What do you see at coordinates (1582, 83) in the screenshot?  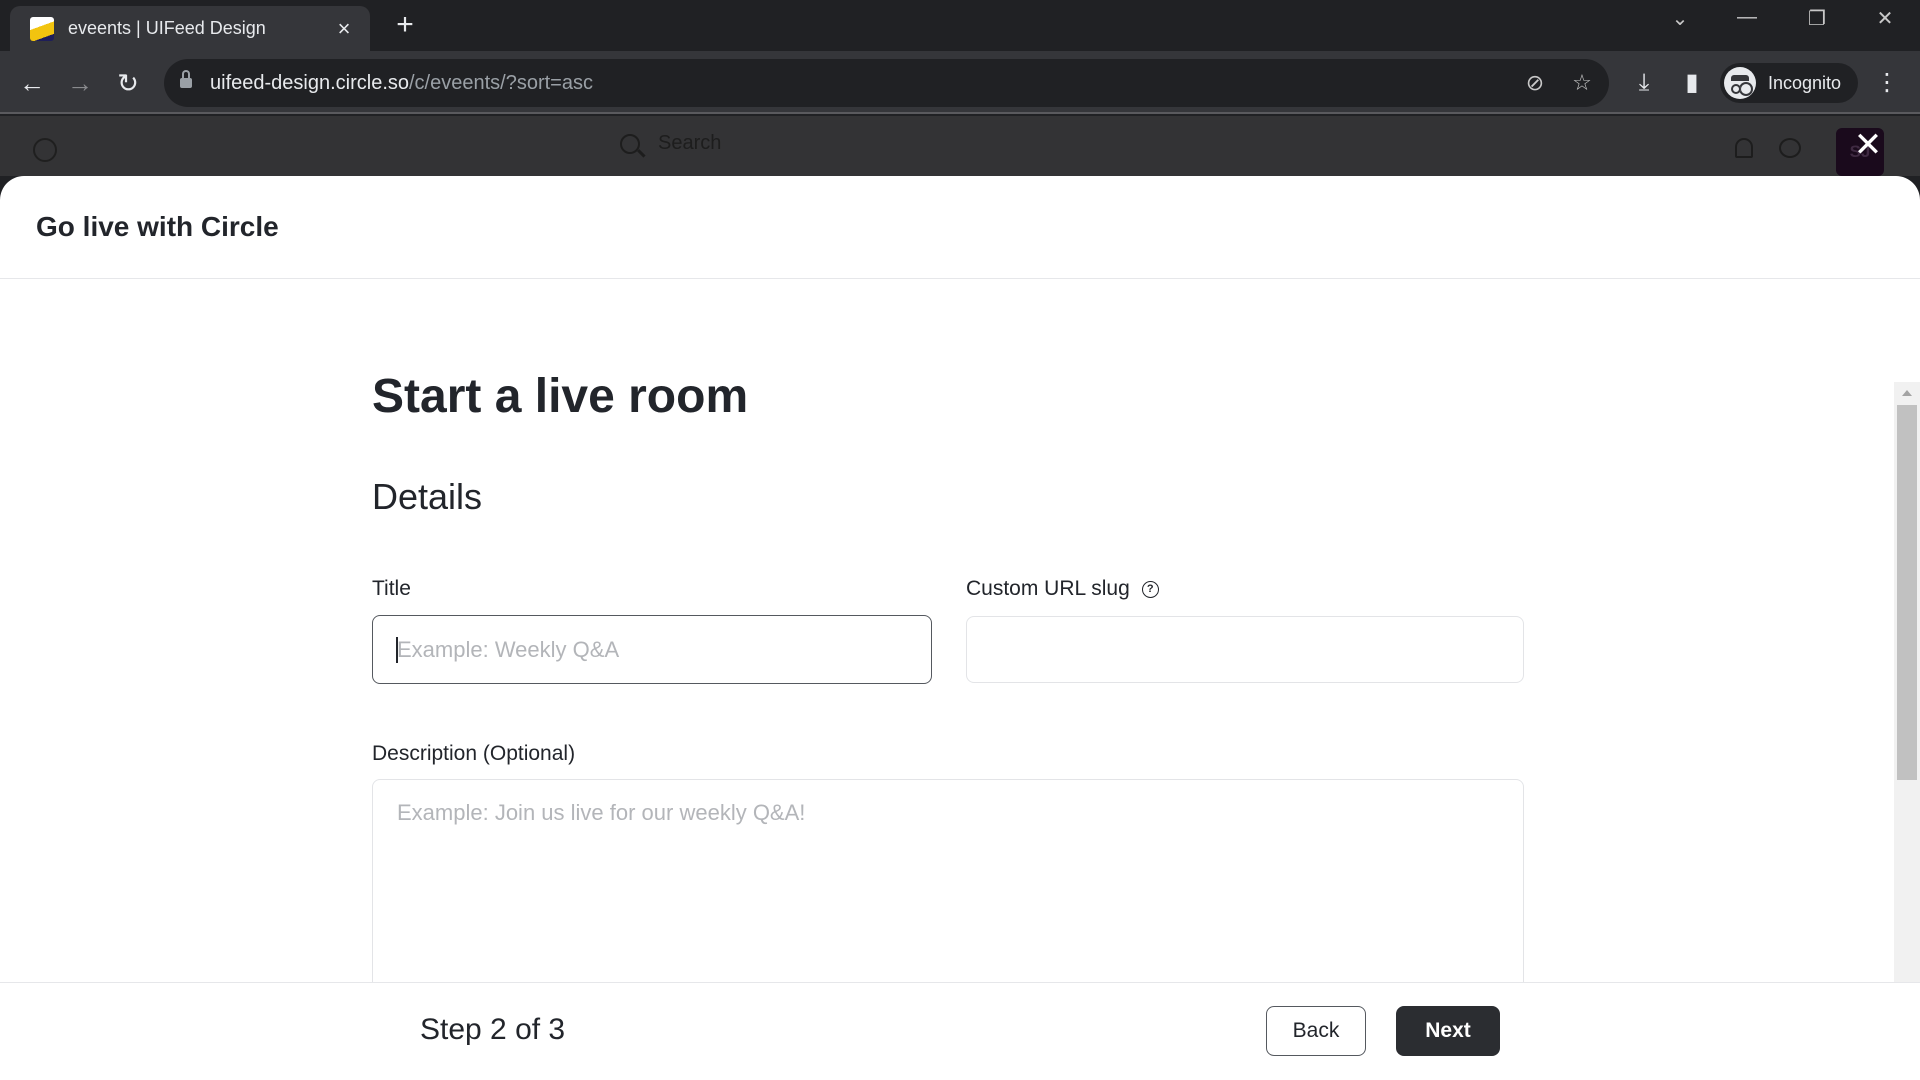 I see `bookmark-star-icon: ☆` at bounding box center [1582, 83].